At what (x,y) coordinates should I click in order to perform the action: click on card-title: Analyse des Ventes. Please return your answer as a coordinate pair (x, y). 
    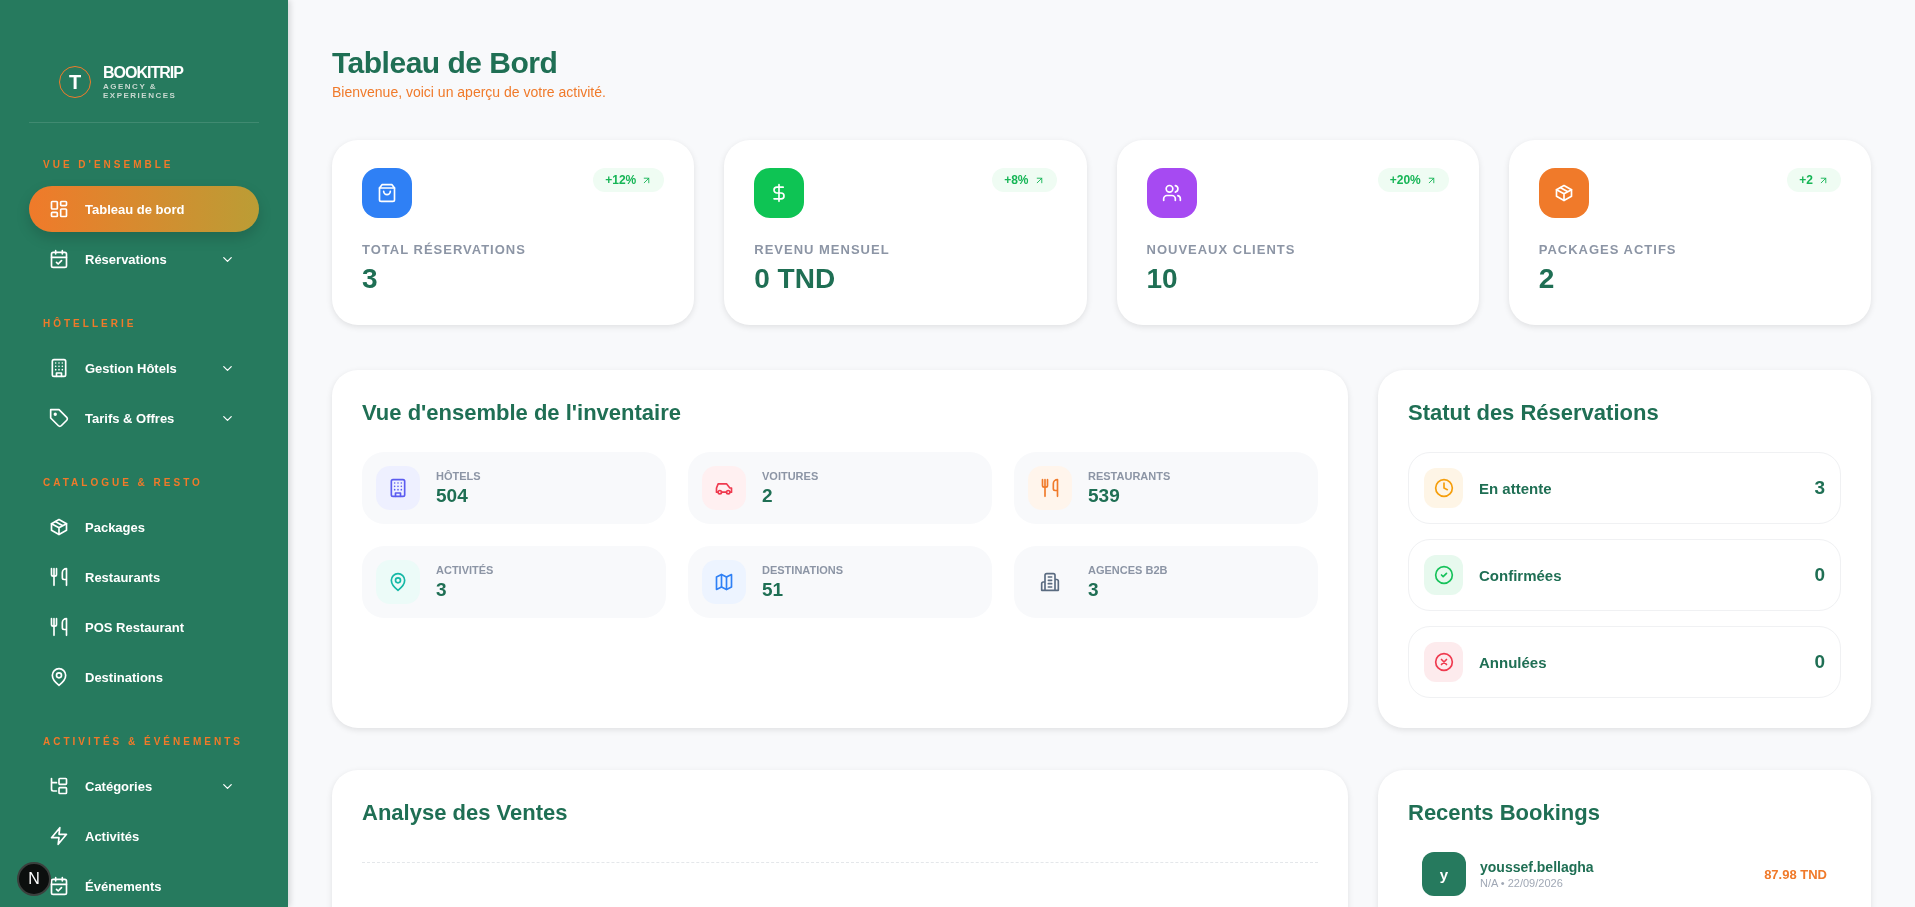
    Looking at the image, I should click on (465, 813).